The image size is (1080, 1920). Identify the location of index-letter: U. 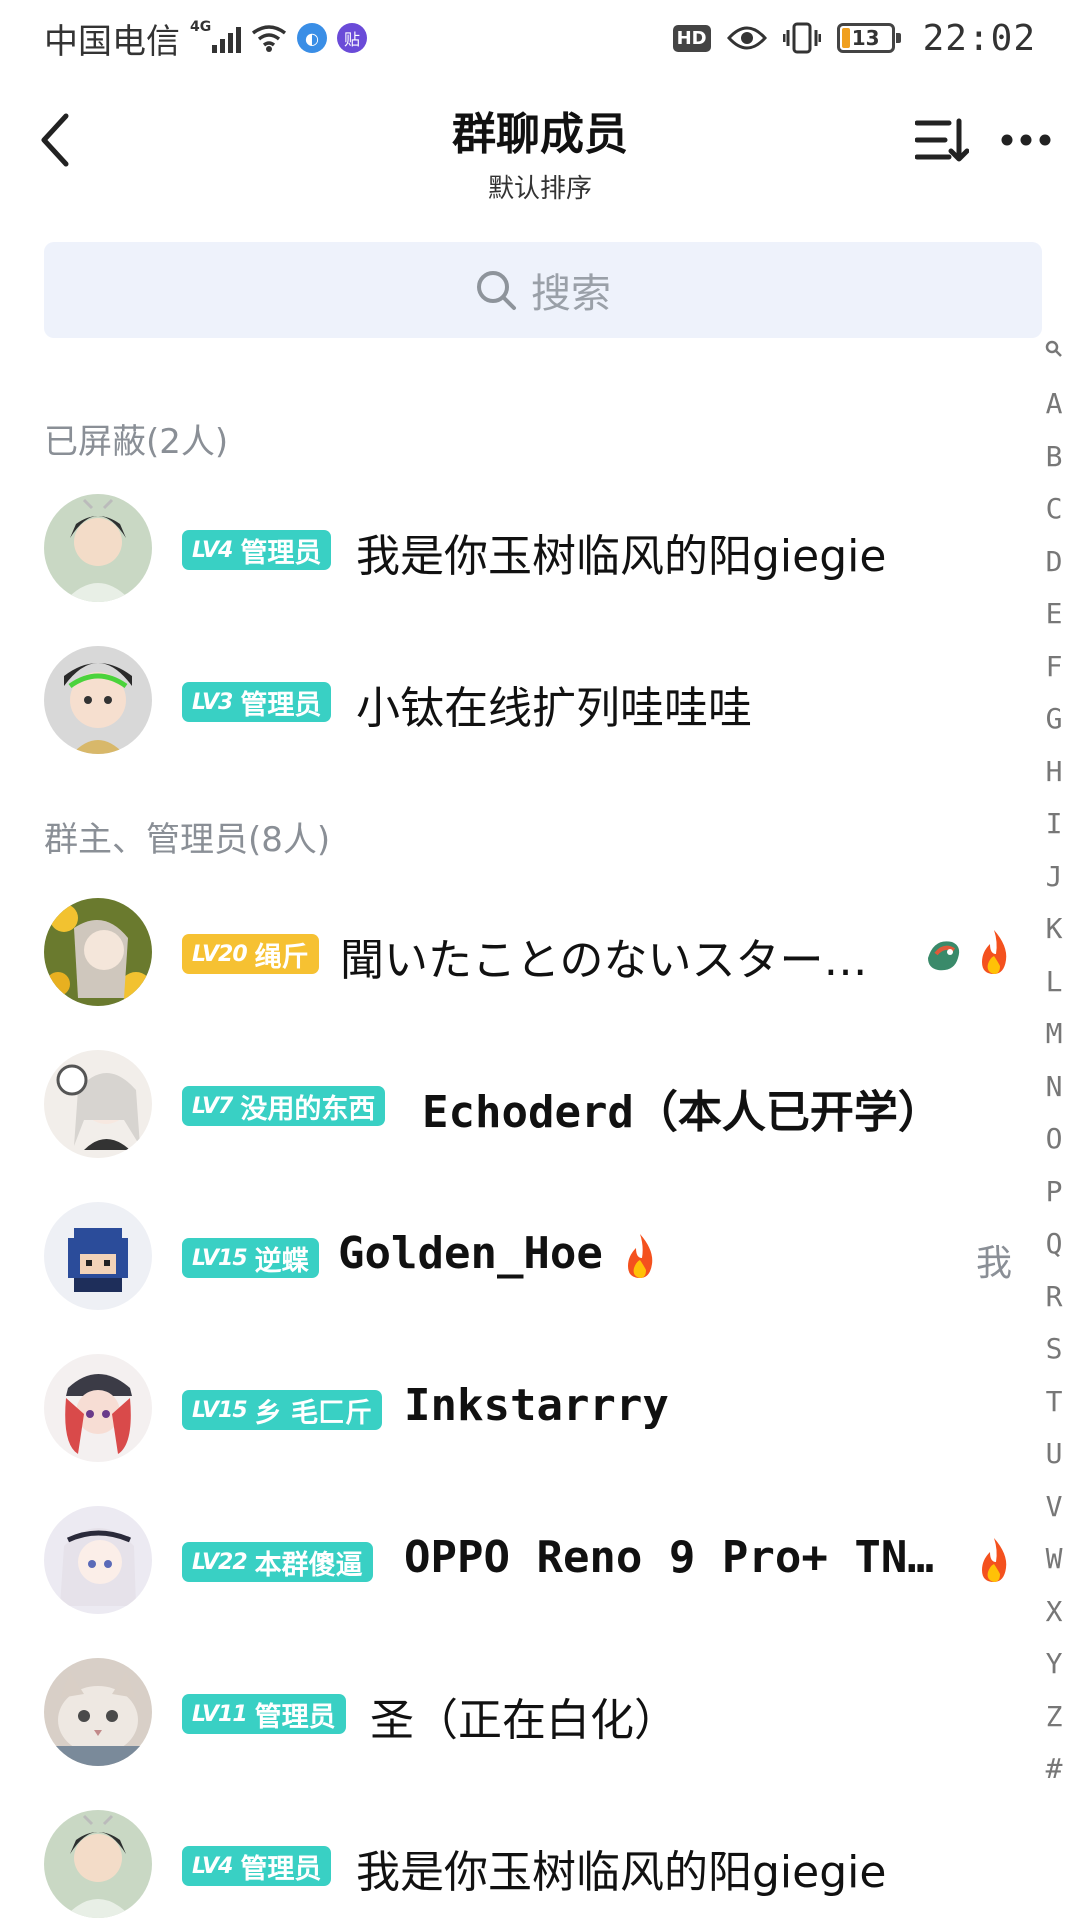
(1054, 1454).